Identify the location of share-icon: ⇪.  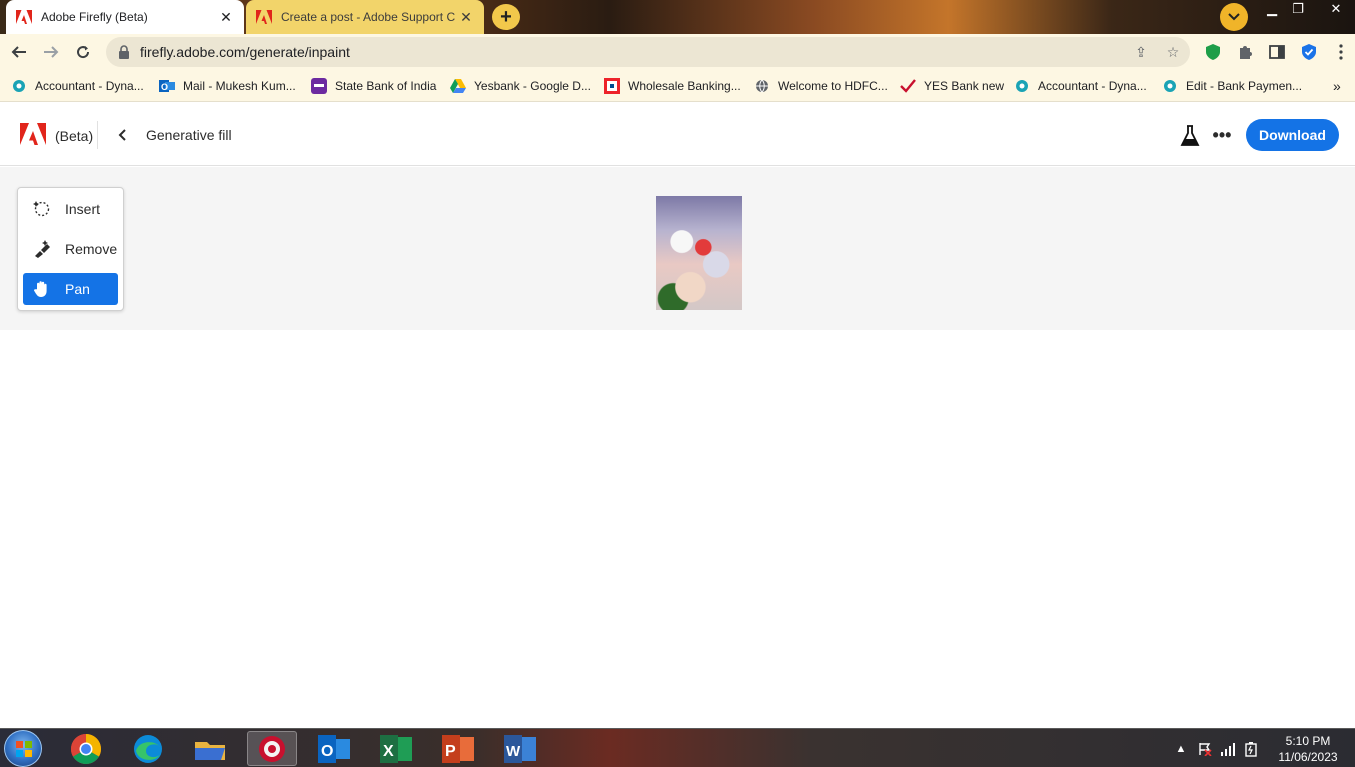
(1141, 52).